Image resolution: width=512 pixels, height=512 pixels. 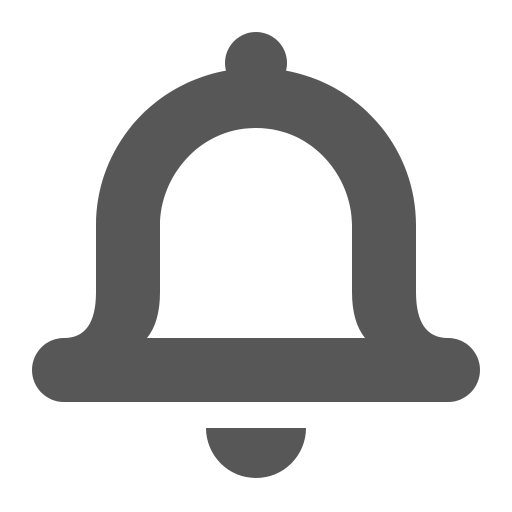 I want to click on bell-clapper, so click(x=256, y=453).